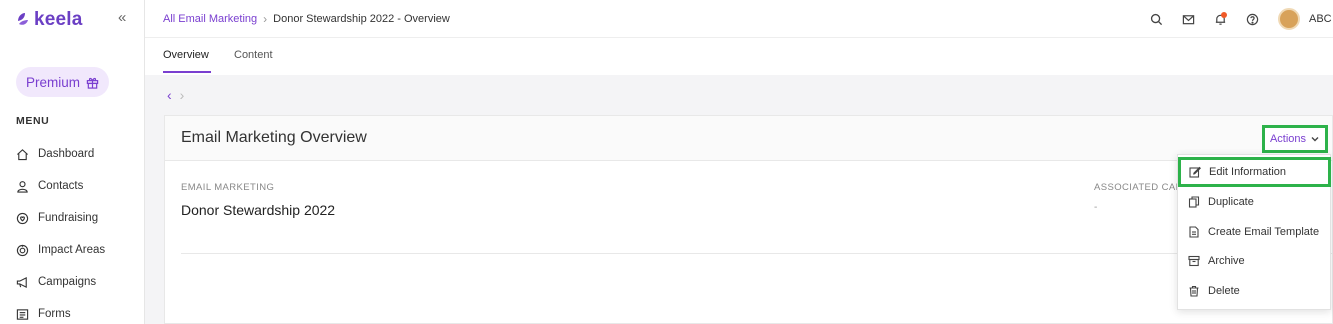 The image size is (1333, 324). I want to click on chevron-down-icon, so click(1315, 139).